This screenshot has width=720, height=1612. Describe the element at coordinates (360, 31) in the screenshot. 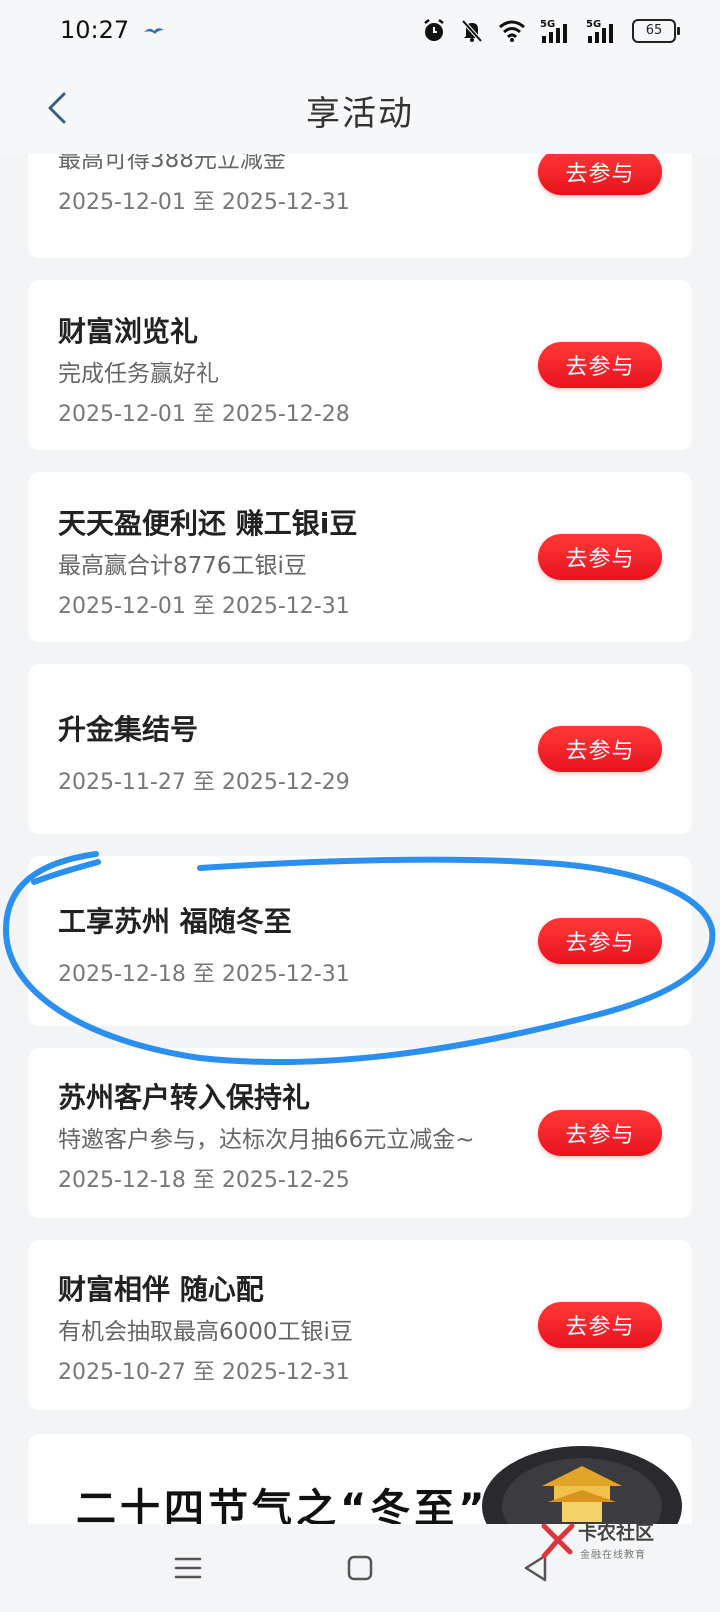

I see `status-bar: 10:27 5G 5G 65` at that location.